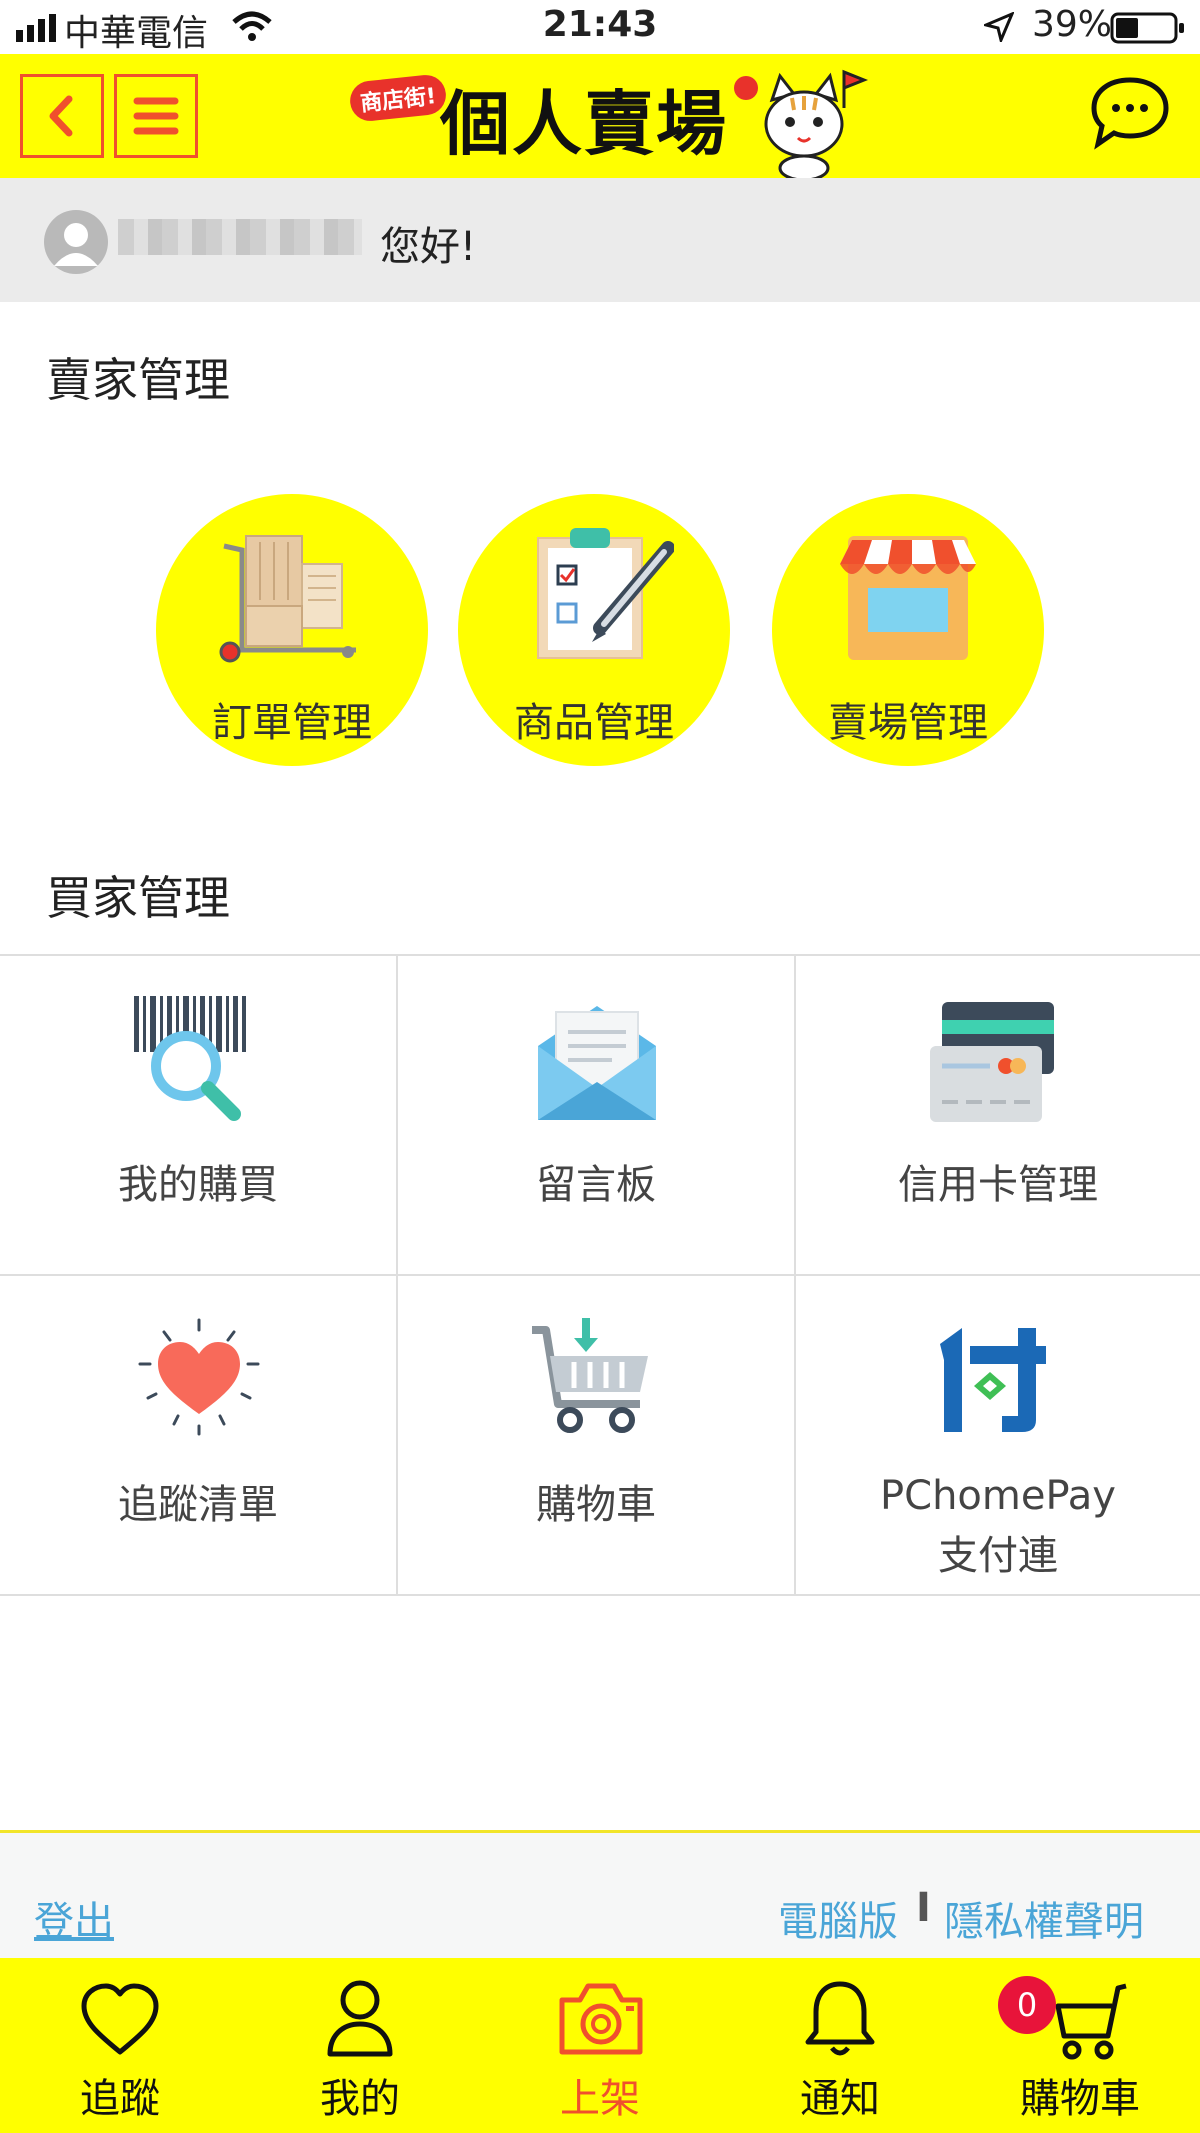 This screenshot has width=1200, height=2133. I want to click on tab-follow-label: 追蹤, so click(120, 2099).